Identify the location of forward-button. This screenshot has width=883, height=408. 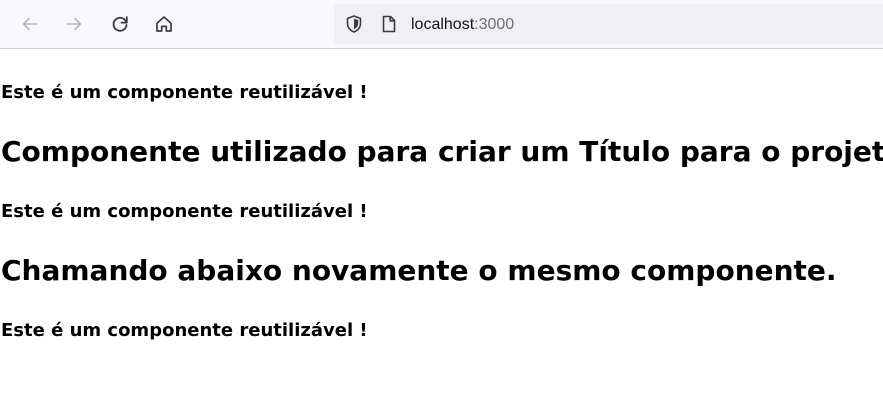
(74, 24).